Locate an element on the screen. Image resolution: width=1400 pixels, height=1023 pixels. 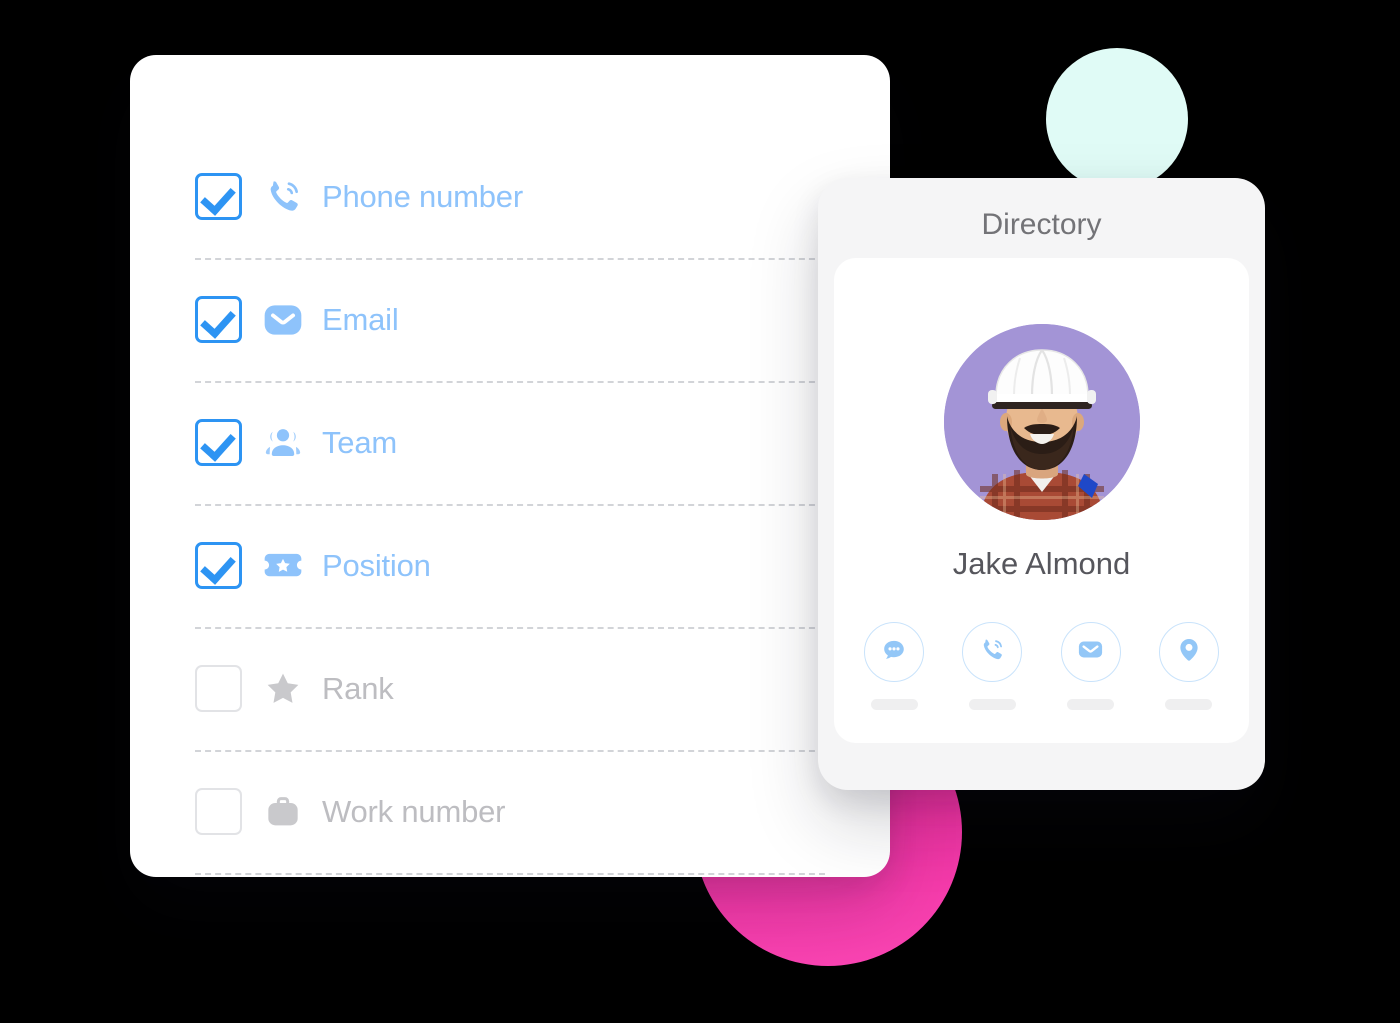
checkbox-position is located at coordinates (218, 565).